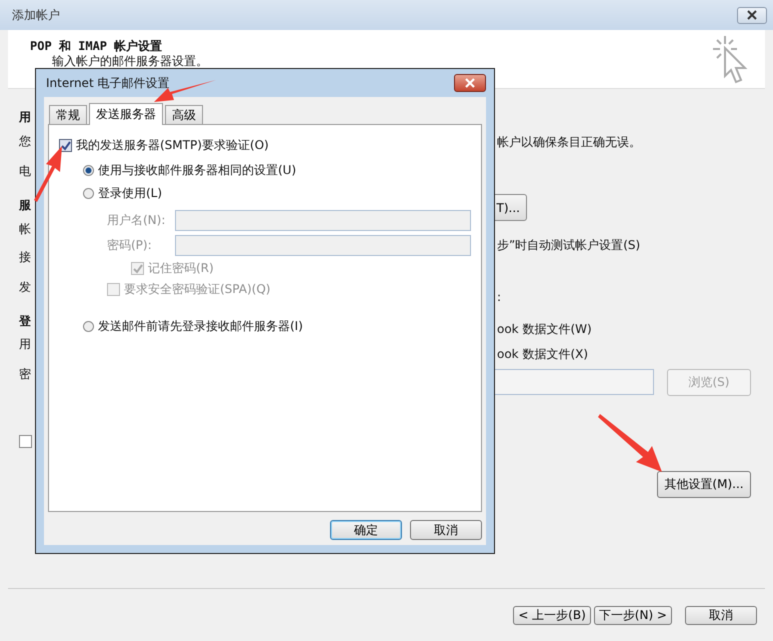  Describe the element at coordinates (544, 329) in the screenshot. I see `option-label: ook 数据文件(W)` at that location.